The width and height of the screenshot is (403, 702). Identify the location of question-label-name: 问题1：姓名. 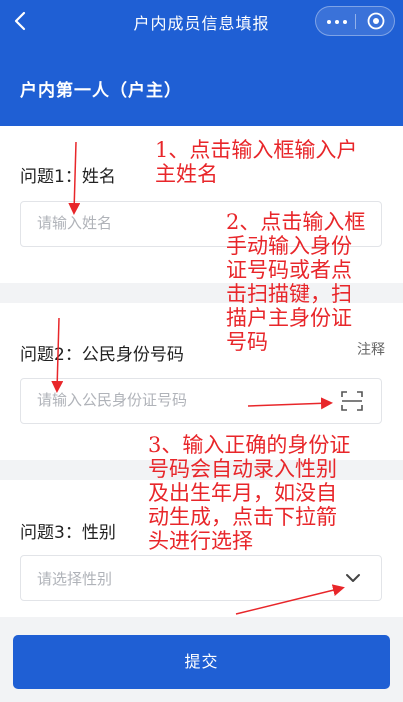
(68, 177).